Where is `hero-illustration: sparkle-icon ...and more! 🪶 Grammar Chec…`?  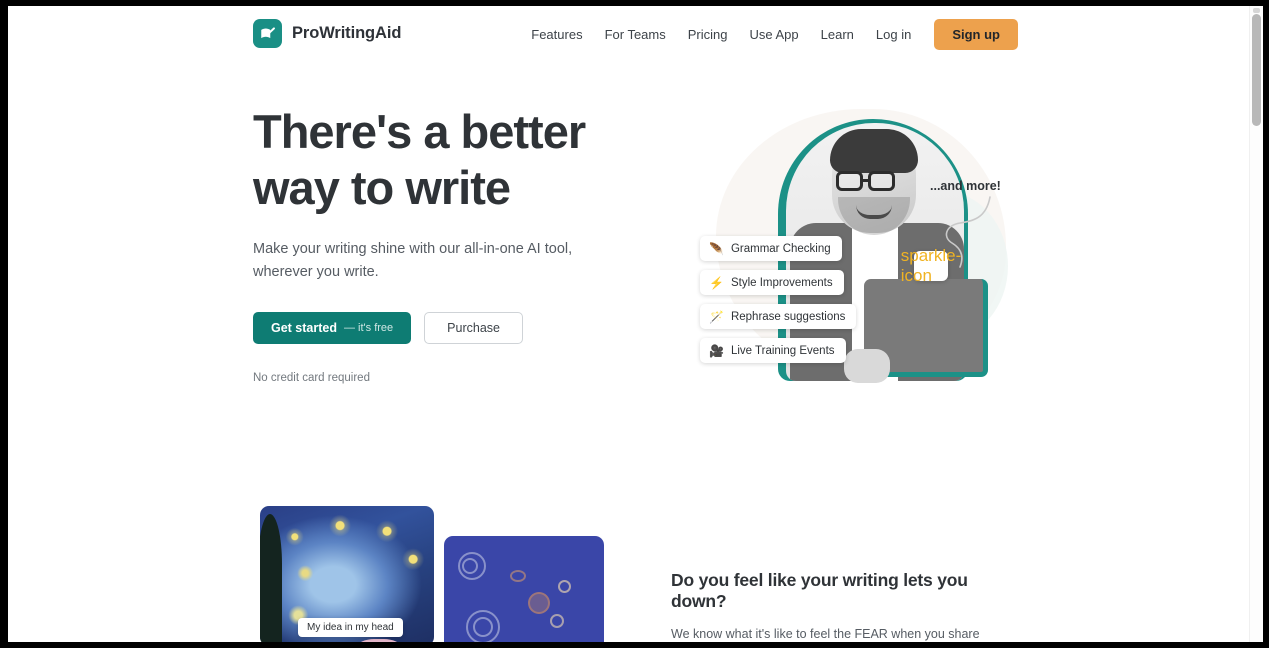 hero-illustration: sparkle-icon ...and more! 🪶 Grammar Chec… is located at coordinates (848, 251).